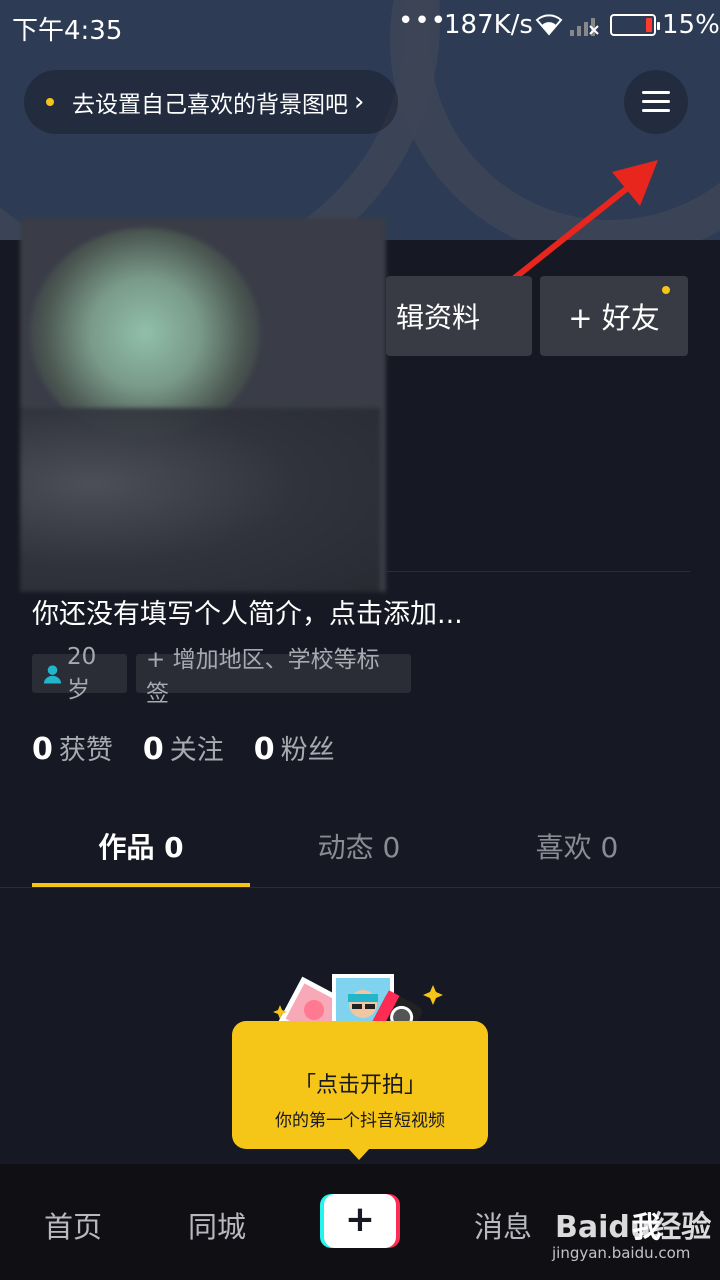 The height and width of the screenshot is (1280, 720). Describe the element at coordinates (141, 846) in the screenshot. I see `tab-works: 作品 0` at that location.